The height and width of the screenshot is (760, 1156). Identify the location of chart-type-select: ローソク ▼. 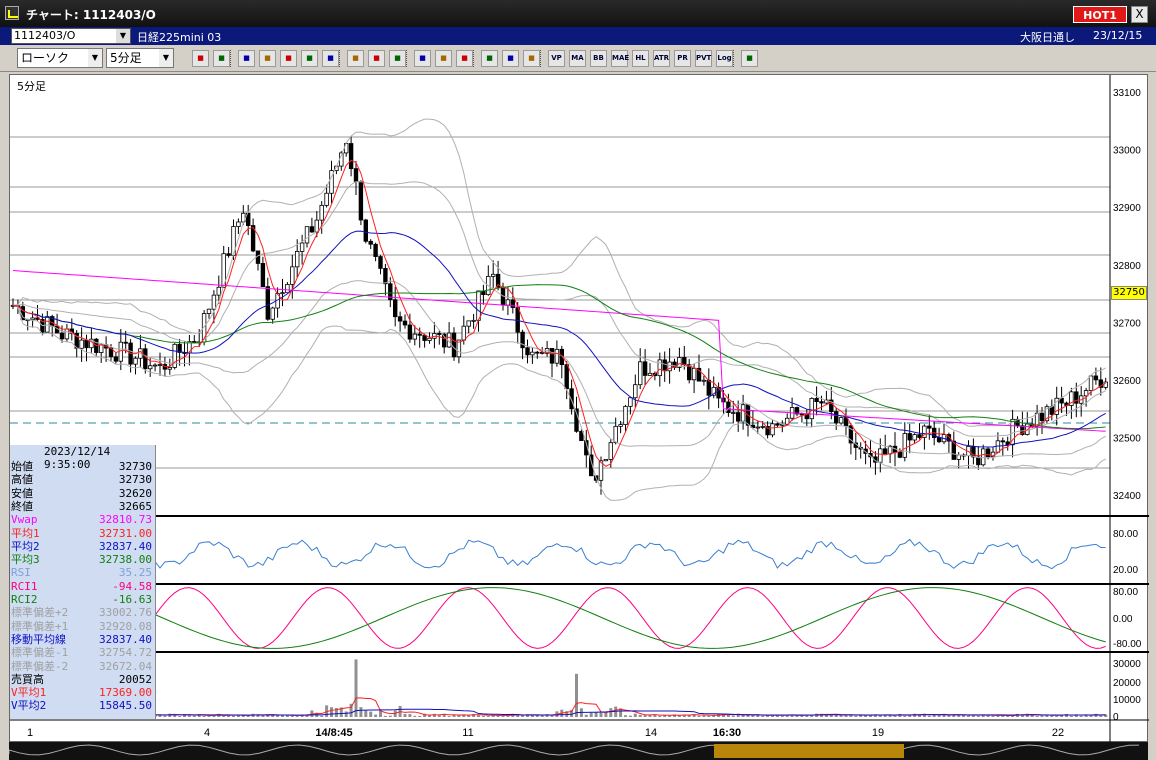
(60, 58).